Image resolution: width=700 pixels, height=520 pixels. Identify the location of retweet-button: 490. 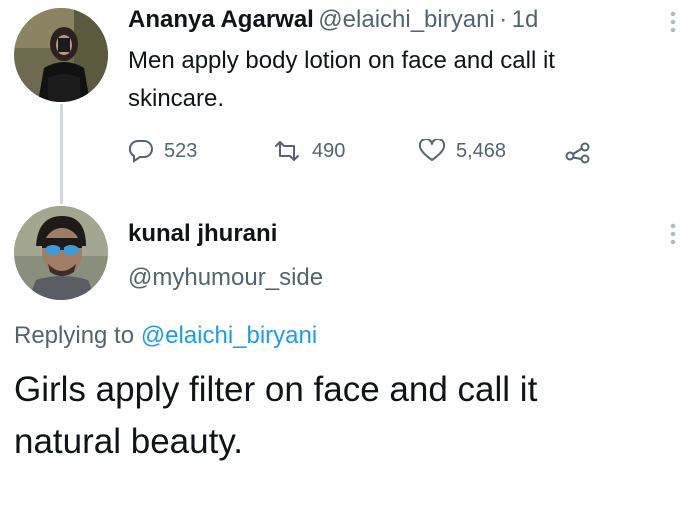
(308, 151).